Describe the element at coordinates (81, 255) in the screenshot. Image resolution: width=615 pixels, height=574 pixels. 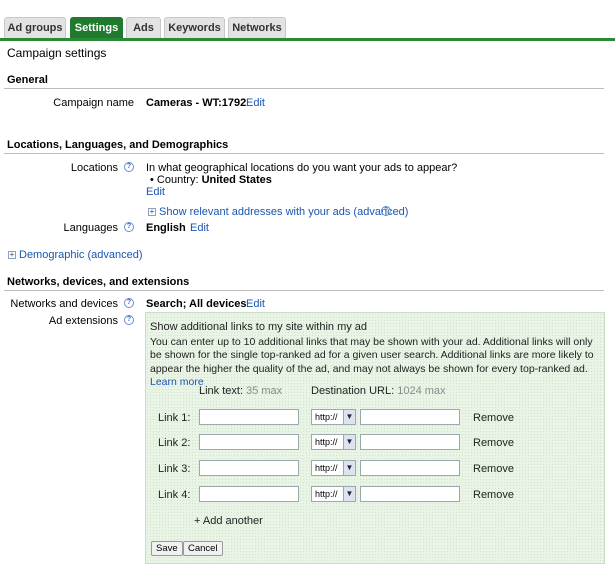
I see `demographic-label: Demographic (advanced)` at that location.